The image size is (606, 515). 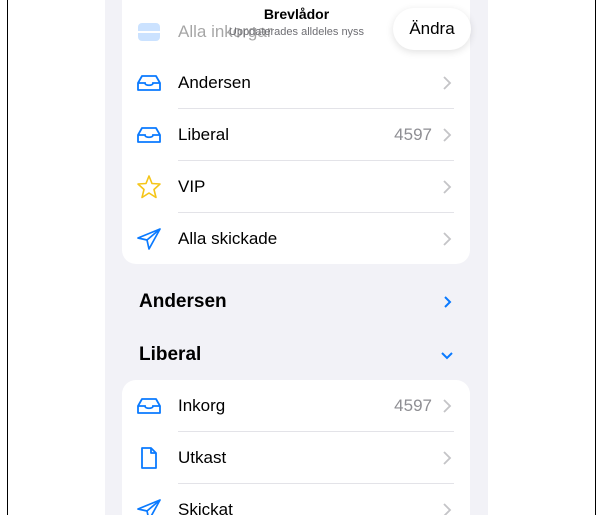 What do you see at coordinates (204, 134) in the screenshot?
I see `mailbox-label: Liberal` at bounding box center [204, 134].